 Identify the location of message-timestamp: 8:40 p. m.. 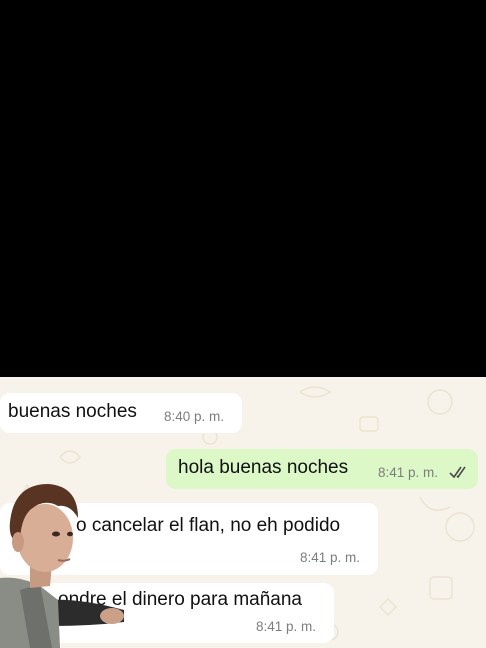
(194, 416).